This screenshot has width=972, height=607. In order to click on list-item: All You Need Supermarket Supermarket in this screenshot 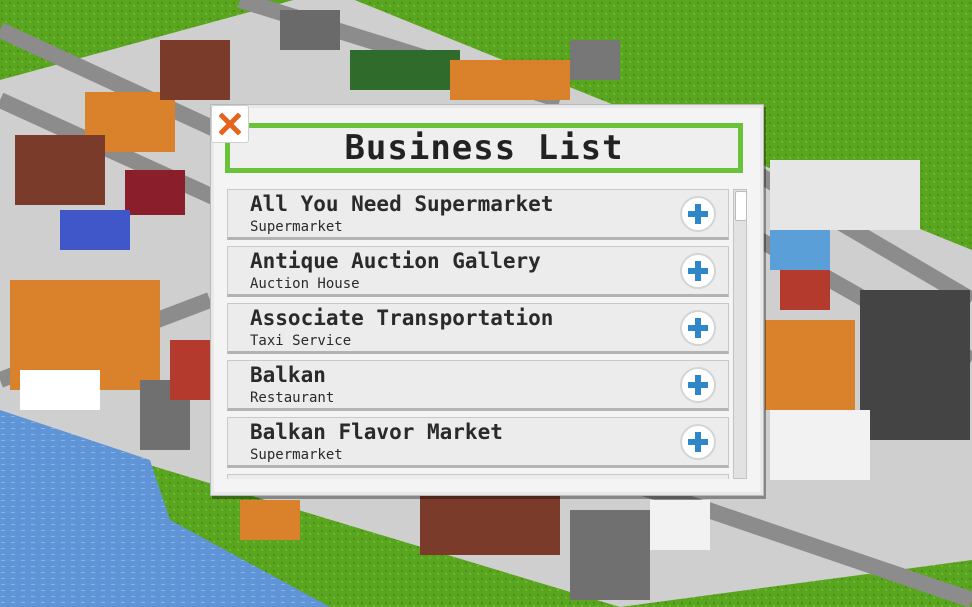, I will do `click(478, 214)`.